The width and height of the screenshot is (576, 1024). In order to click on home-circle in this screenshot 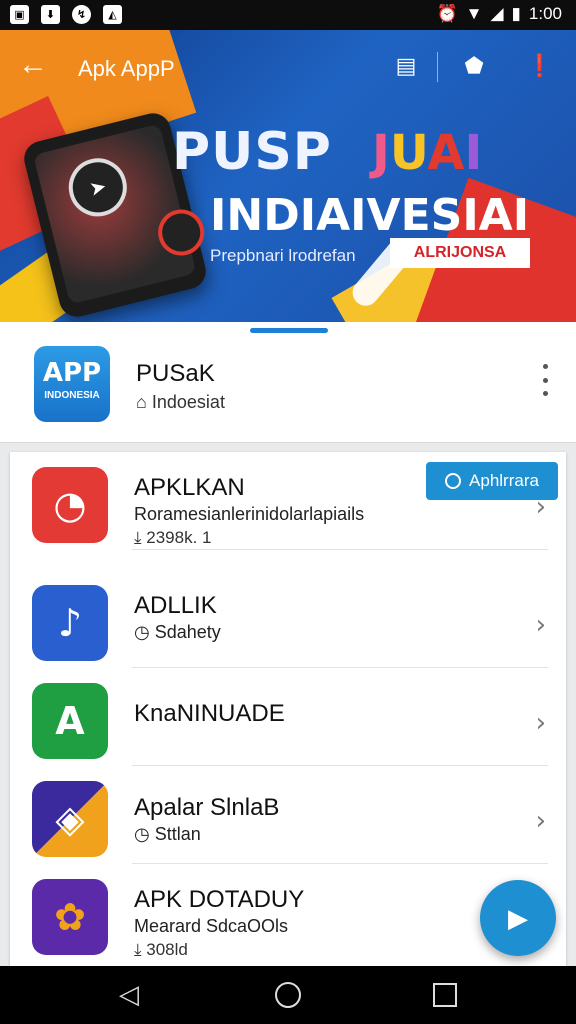, I will do `click(288, 995)`.